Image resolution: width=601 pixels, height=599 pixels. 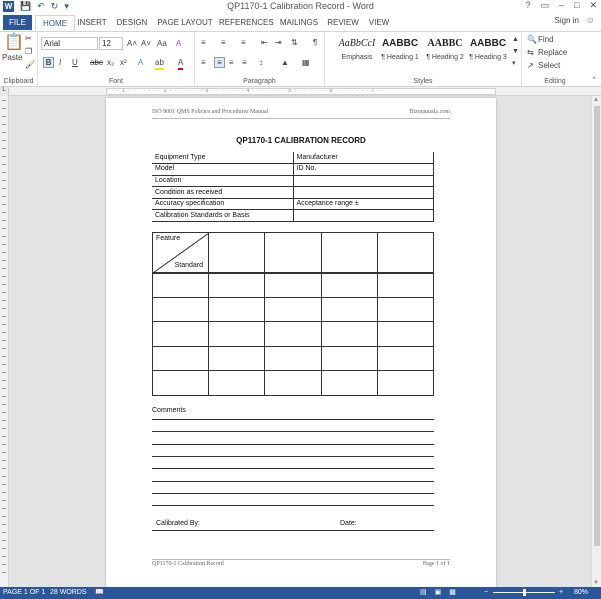 I want to click on info-value-cell, so click(x=363, y=192).